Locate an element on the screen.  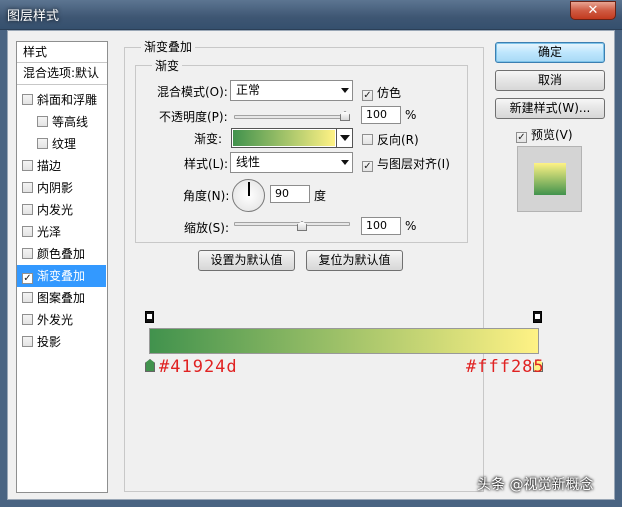
angle-needle is located at coordinates (249, 189).